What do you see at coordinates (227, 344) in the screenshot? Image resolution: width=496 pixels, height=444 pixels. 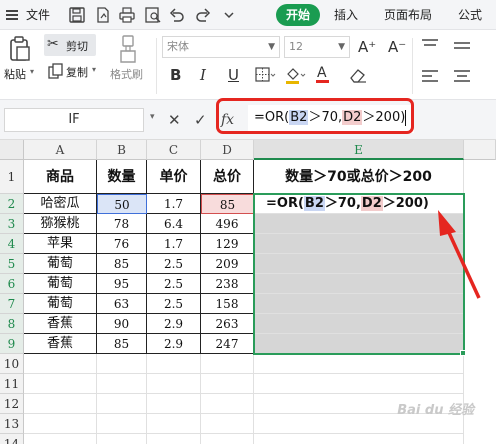 I see `cell-d9: 247` at bounding box center [227, 344].